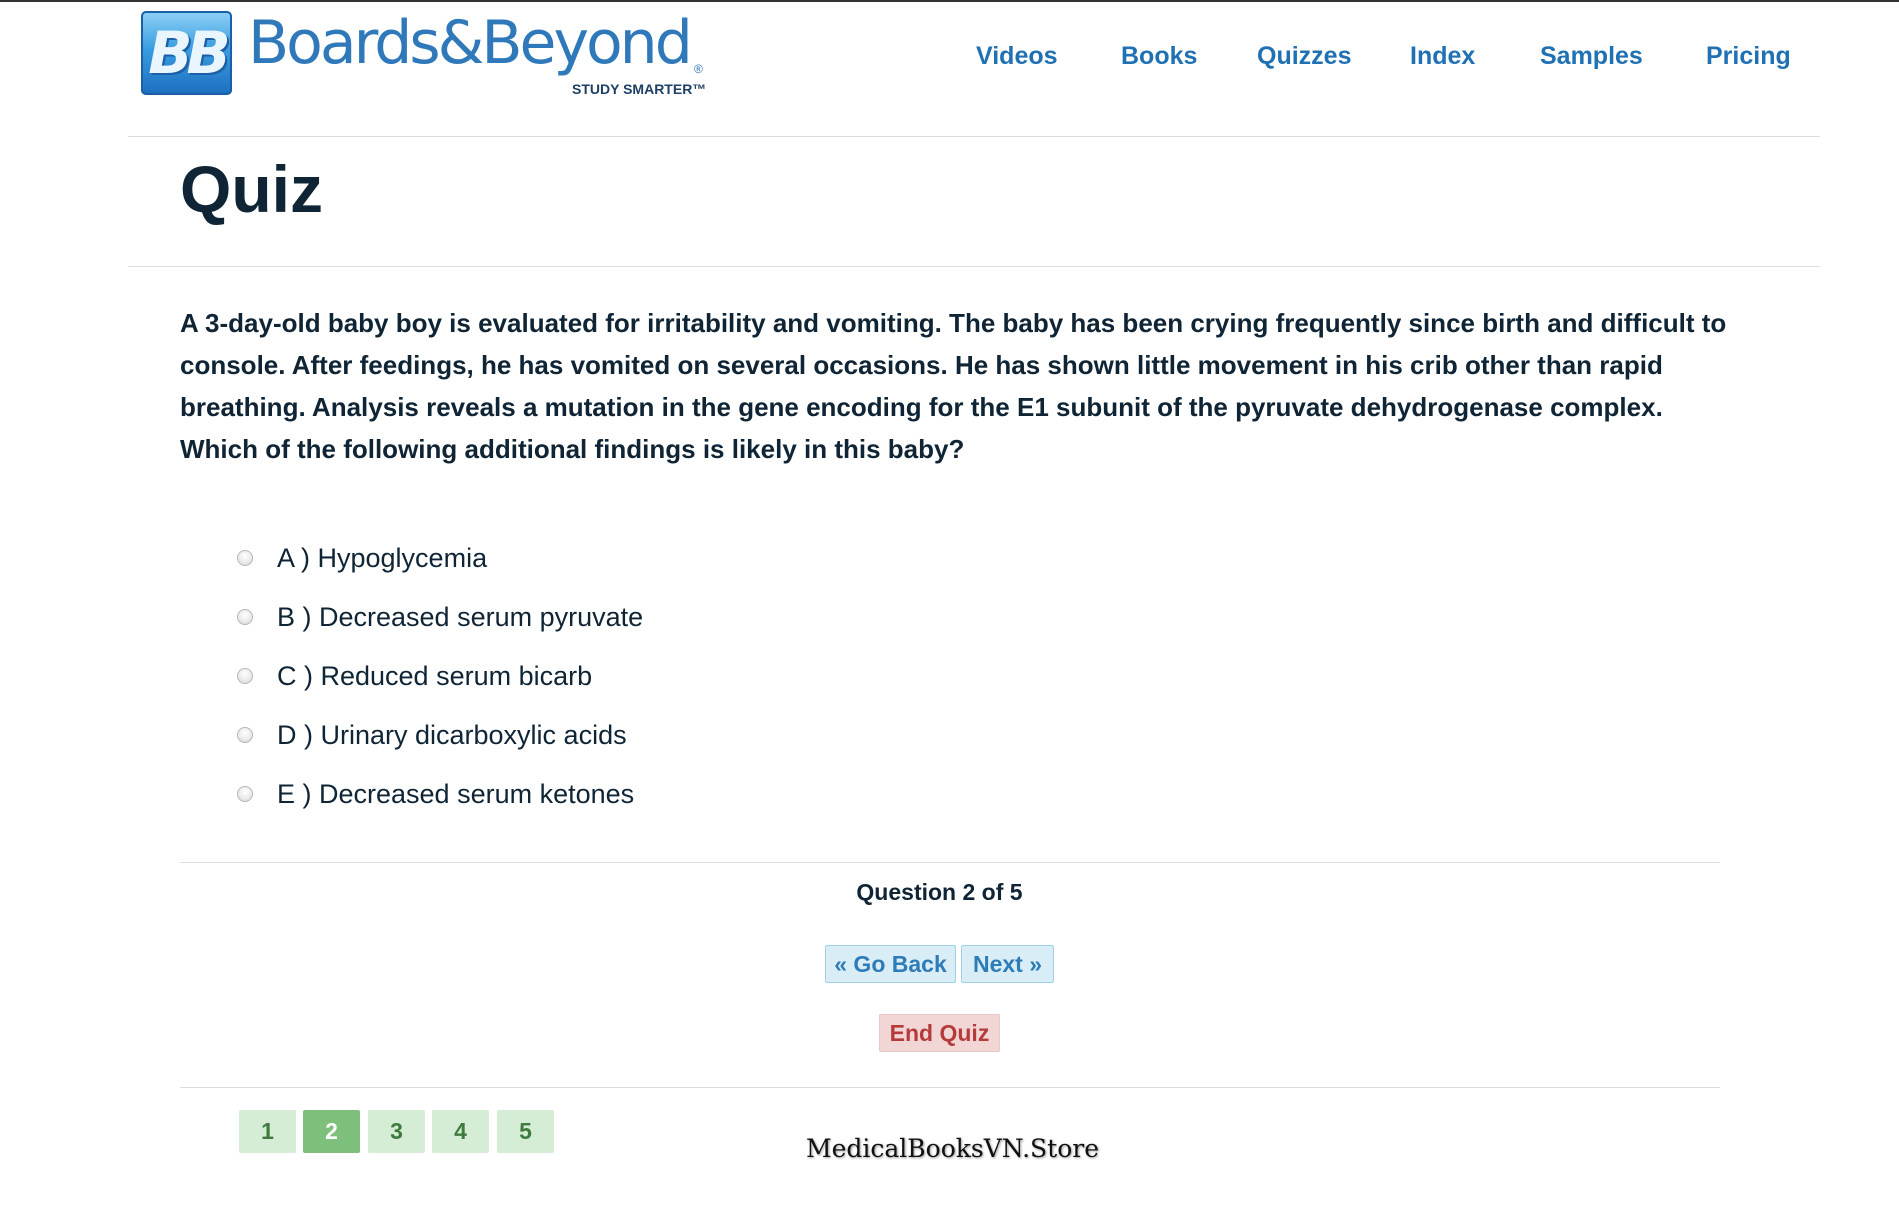  Describe the element at coordinates (396, 1131) in the screenshot. I see `page-3-button: 3` at that location.